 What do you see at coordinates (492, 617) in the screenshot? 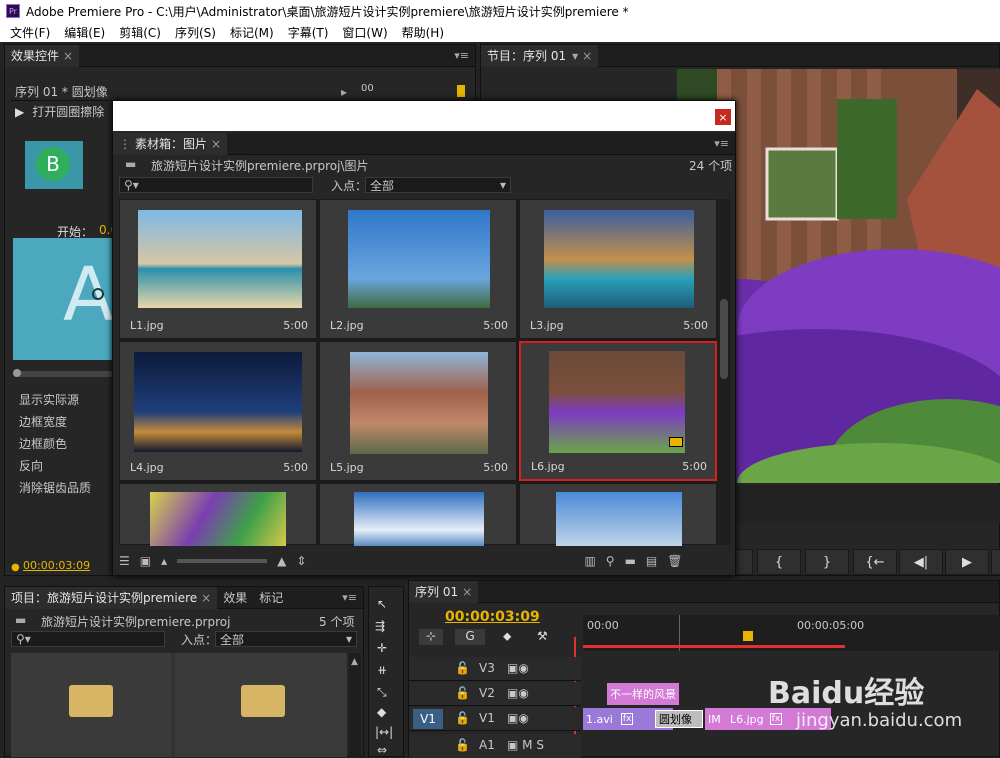
I see `timeline-timecode: 00:00:03:09` at bounding box center [492, 617].